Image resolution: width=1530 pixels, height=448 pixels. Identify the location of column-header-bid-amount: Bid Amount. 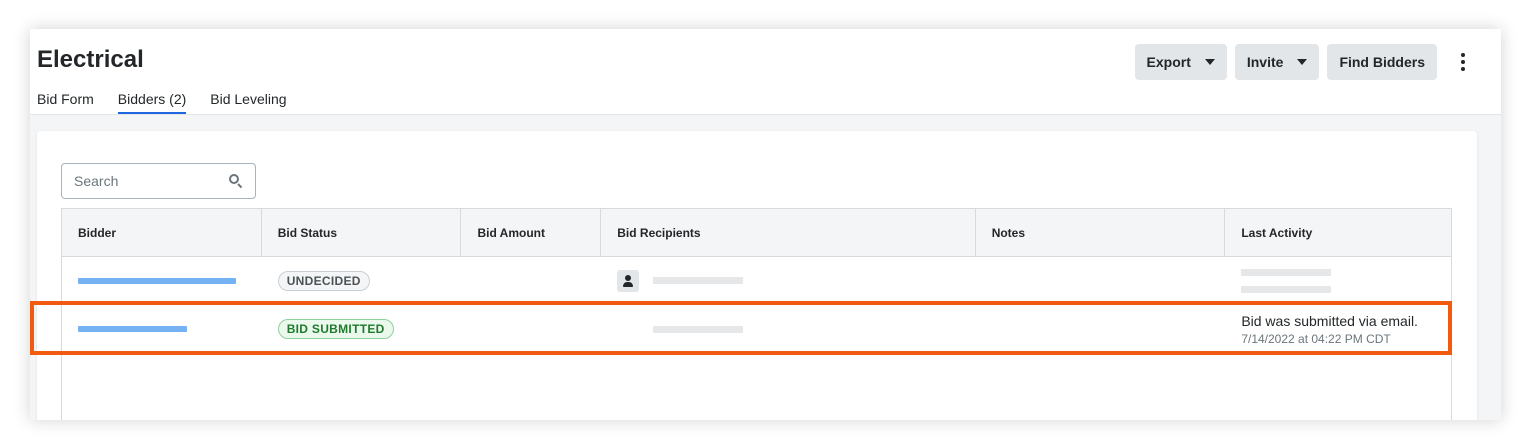
(531, 232).